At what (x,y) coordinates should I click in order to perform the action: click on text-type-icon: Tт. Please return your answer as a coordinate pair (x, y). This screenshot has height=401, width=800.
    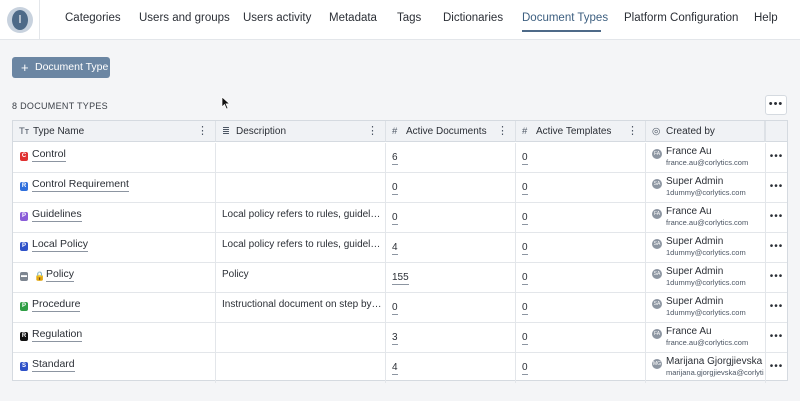
    Looking at the image, I should click on (24, 131).